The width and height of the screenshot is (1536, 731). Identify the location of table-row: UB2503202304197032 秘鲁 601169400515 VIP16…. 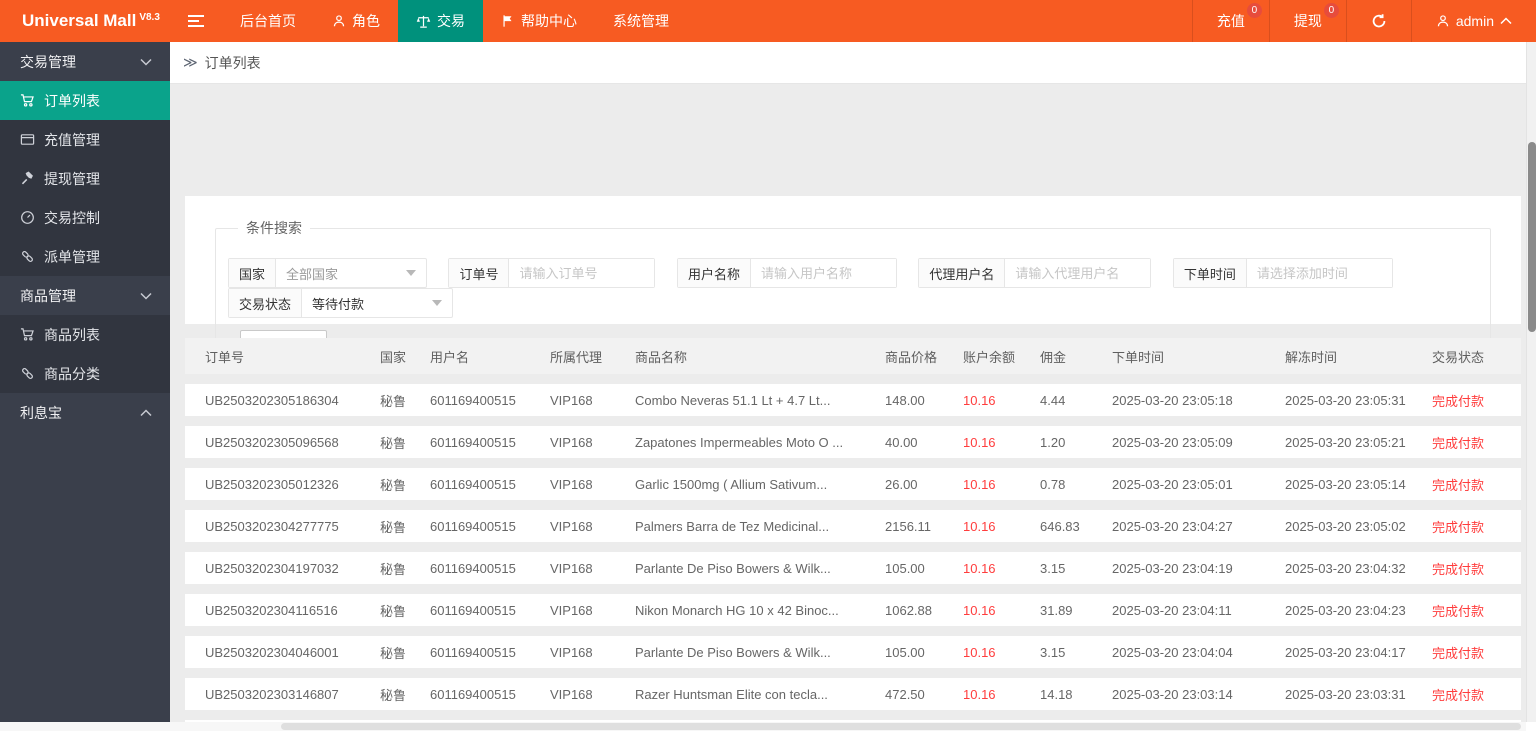
(853, 568).